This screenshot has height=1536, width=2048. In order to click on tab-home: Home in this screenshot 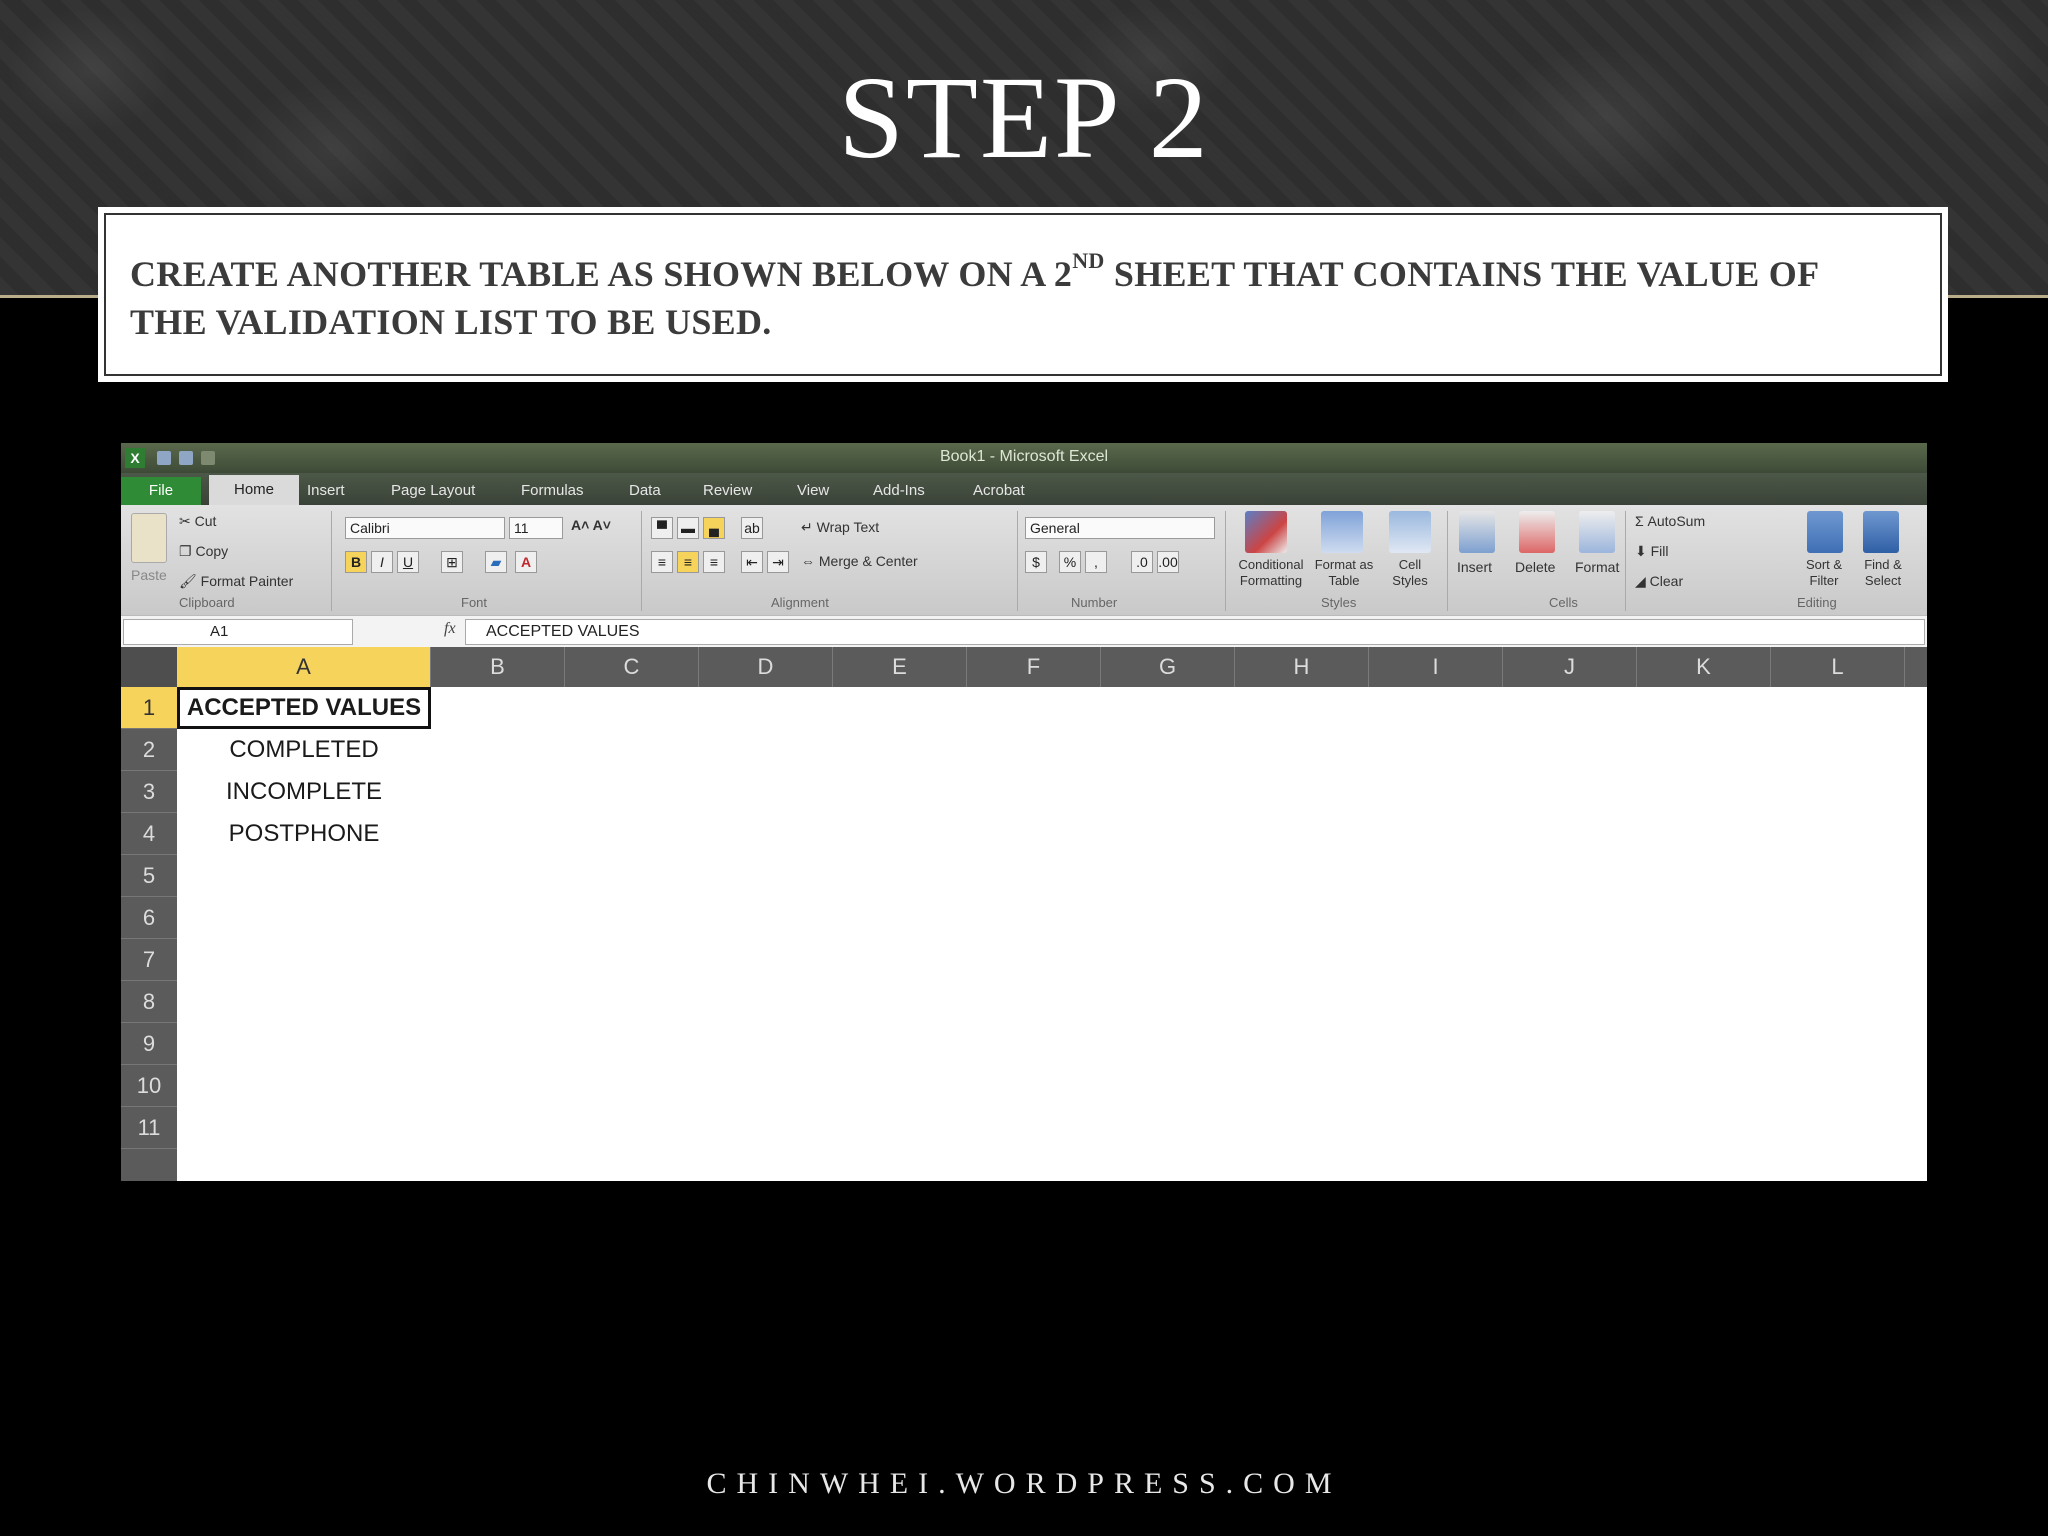, I will do `click(254, 490)`.